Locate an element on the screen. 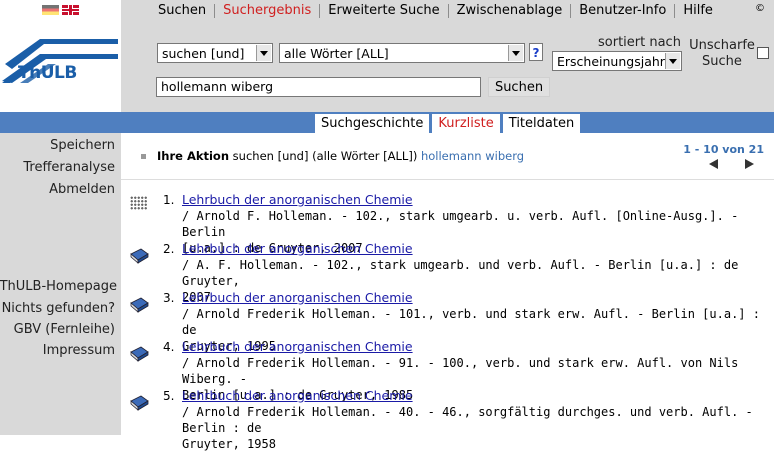  search-button: Suchen is located at coordinates (519, 87).